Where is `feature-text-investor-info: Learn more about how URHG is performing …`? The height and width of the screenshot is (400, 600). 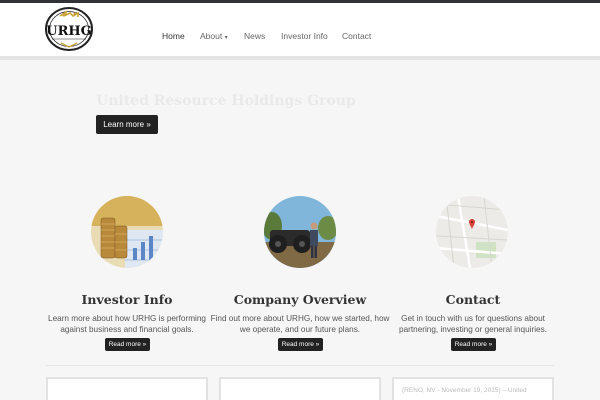 feature-text-investor-info: Learn more about how URHG is performing … is located at coordinates (127, 324).